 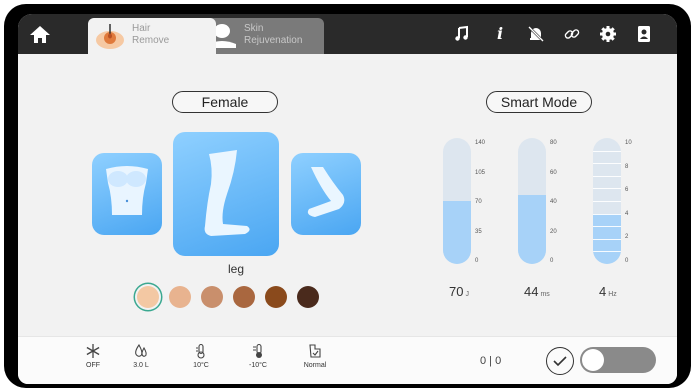 What do you see at coordinates (627, 166) in the screenshot?
I see `gauge-tick-label: 8` at bounding box center [627, 166].